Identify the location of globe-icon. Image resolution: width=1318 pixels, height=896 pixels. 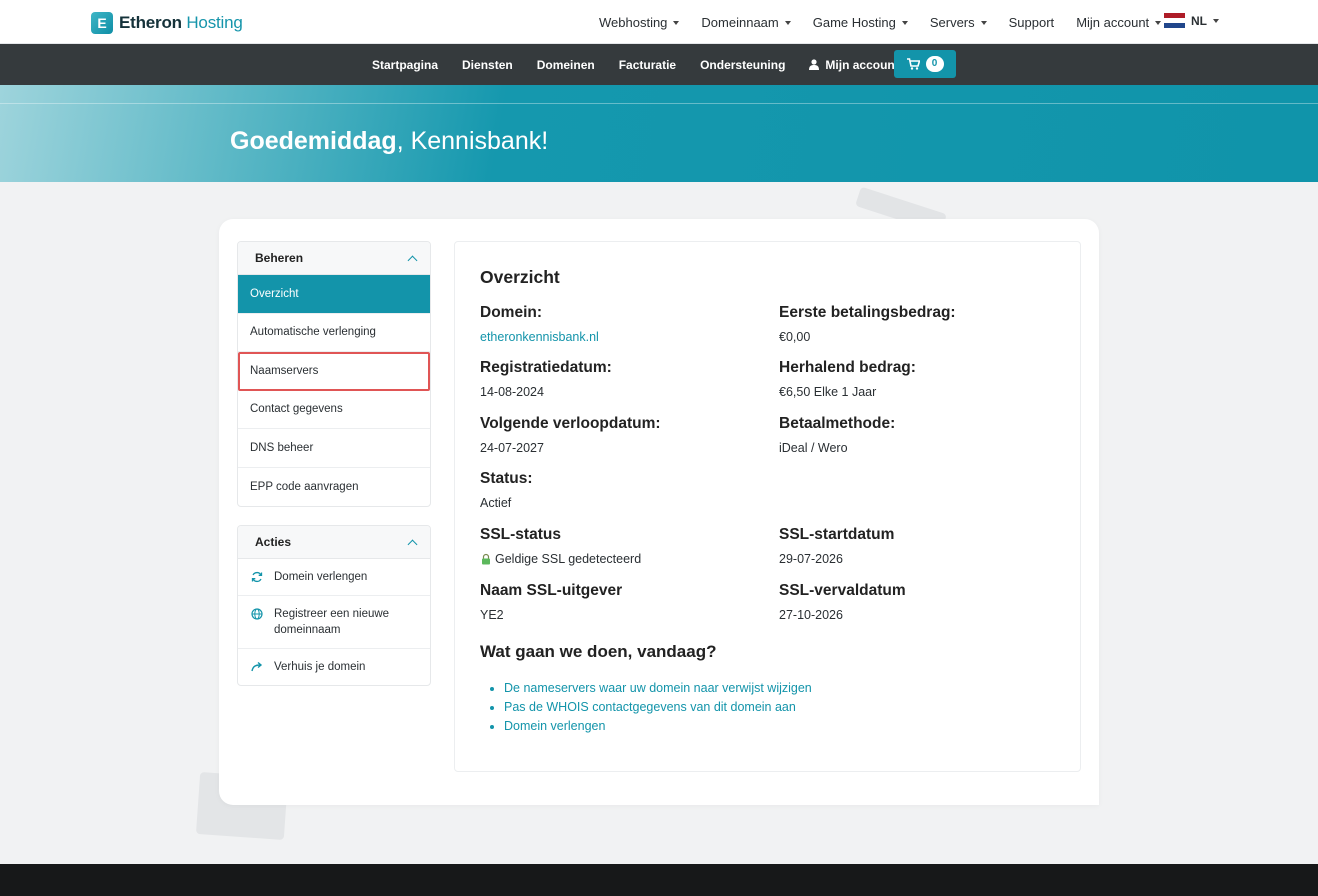
(257, 614).